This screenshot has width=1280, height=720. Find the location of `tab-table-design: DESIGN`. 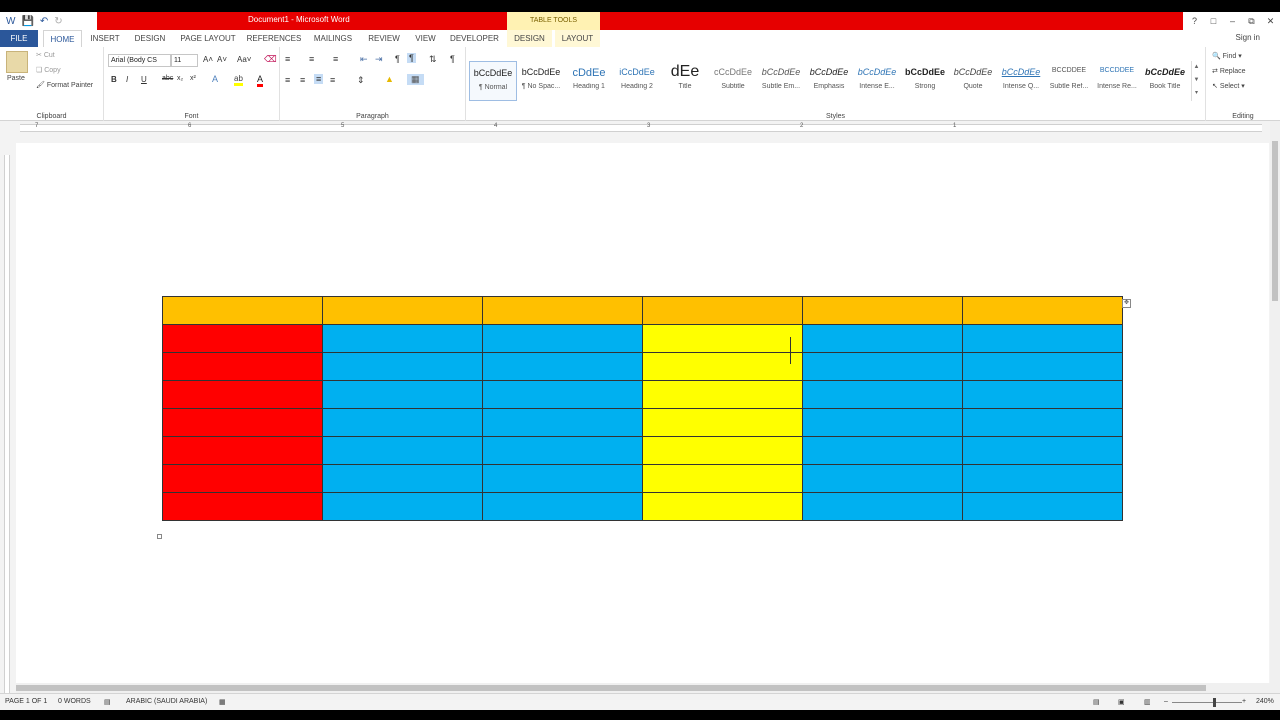

tab-table-design: DESIGN is located at coordinates (529, 38).